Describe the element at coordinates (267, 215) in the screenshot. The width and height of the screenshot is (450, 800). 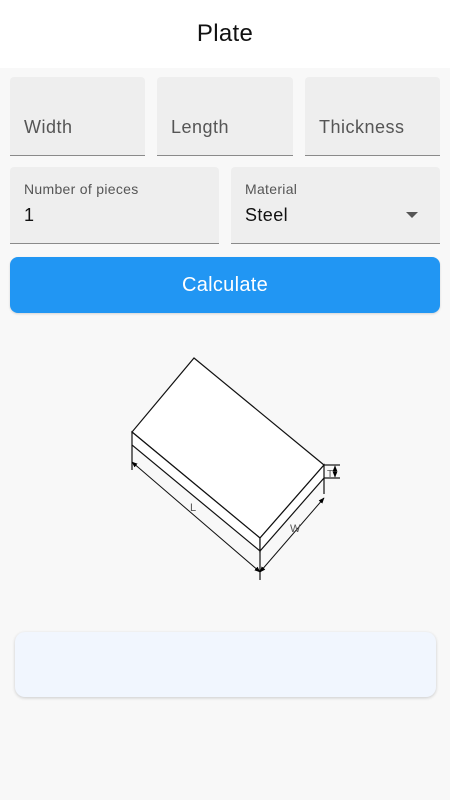
I see `material-value: Steel` at that location.